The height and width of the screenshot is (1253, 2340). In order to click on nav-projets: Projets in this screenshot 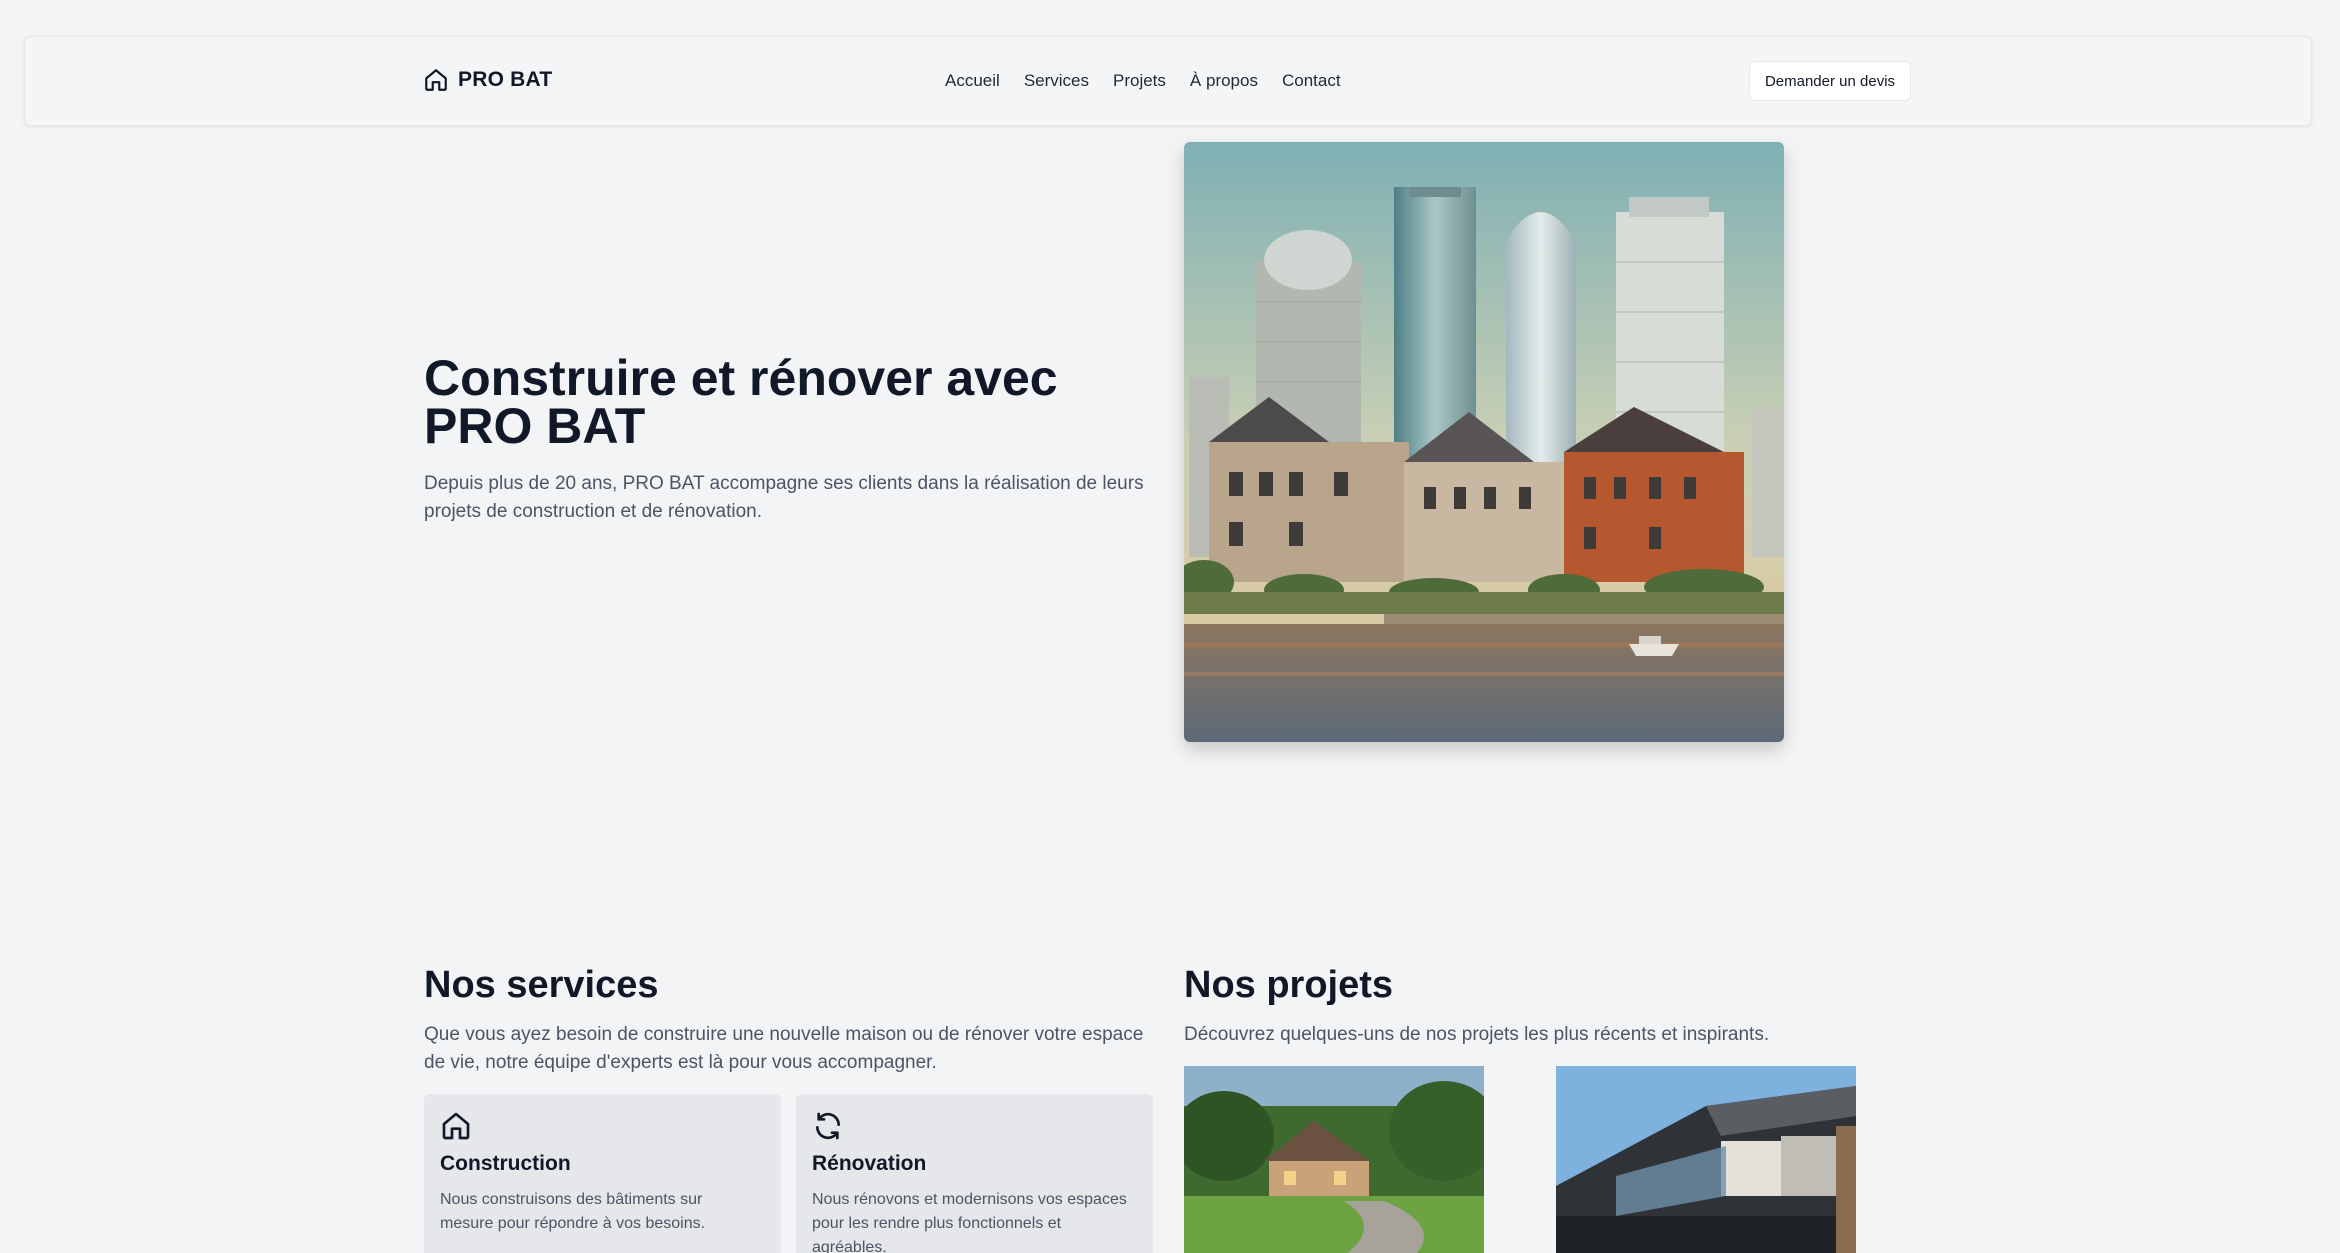, I will do `click(1139, 81)`.